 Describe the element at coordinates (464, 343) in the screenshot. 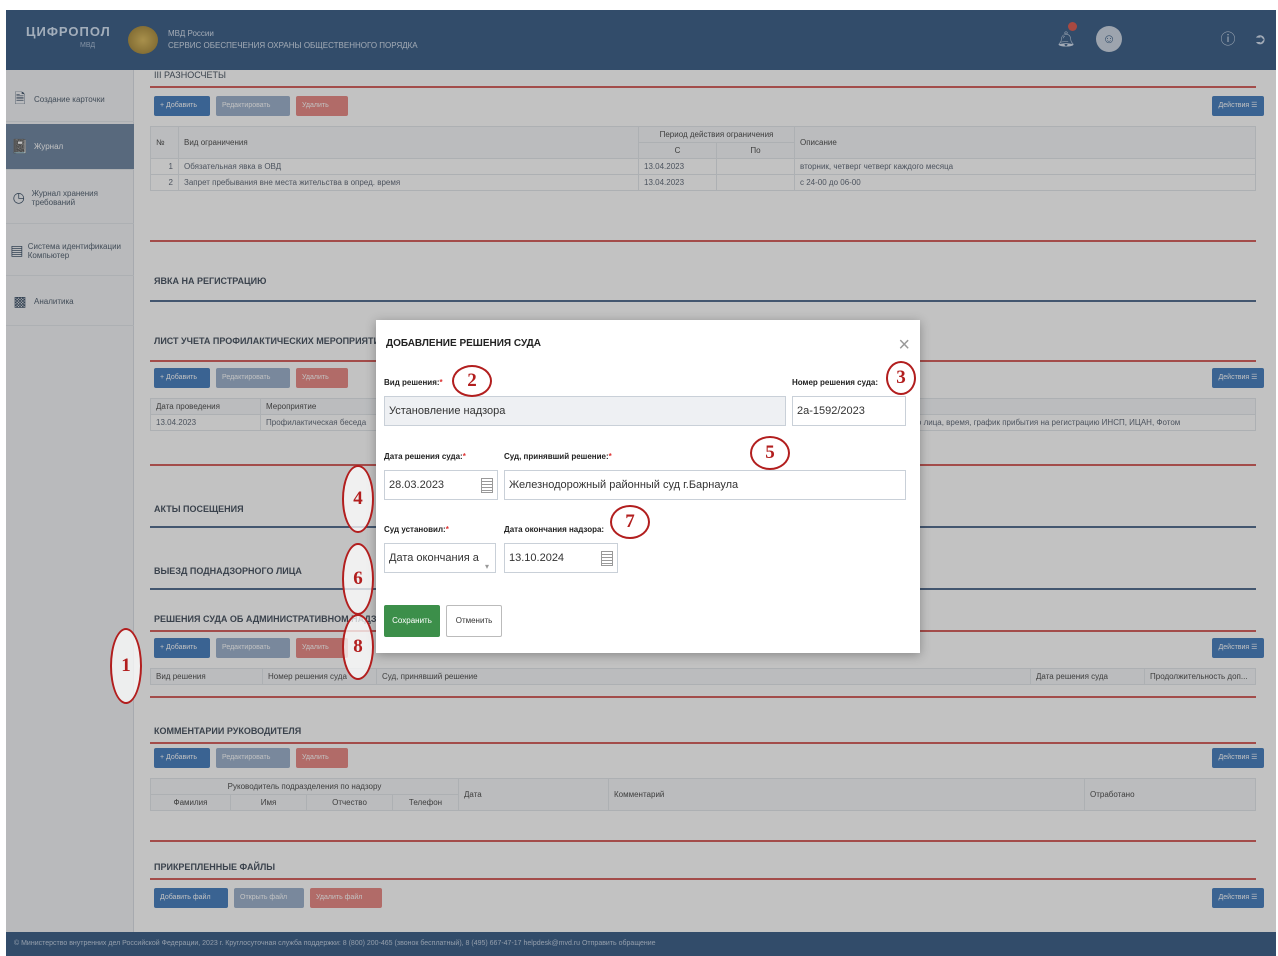

I see `dialog-title: ДОБАВЛЕНИЕ РЕШЕНИЯ СУДА` at that location.